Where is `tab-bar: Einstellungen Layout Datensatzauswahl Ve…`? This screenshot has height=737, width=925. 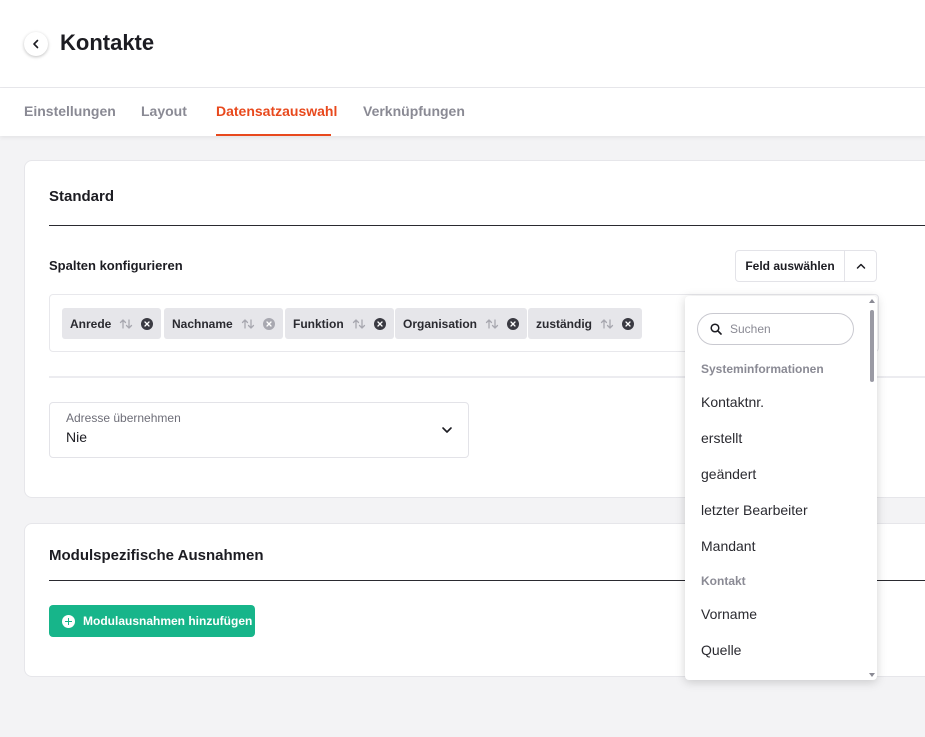
tab-bar: Einstellungen Layout Datensatzauswahl Ve… is located at coordinates (462, 112).